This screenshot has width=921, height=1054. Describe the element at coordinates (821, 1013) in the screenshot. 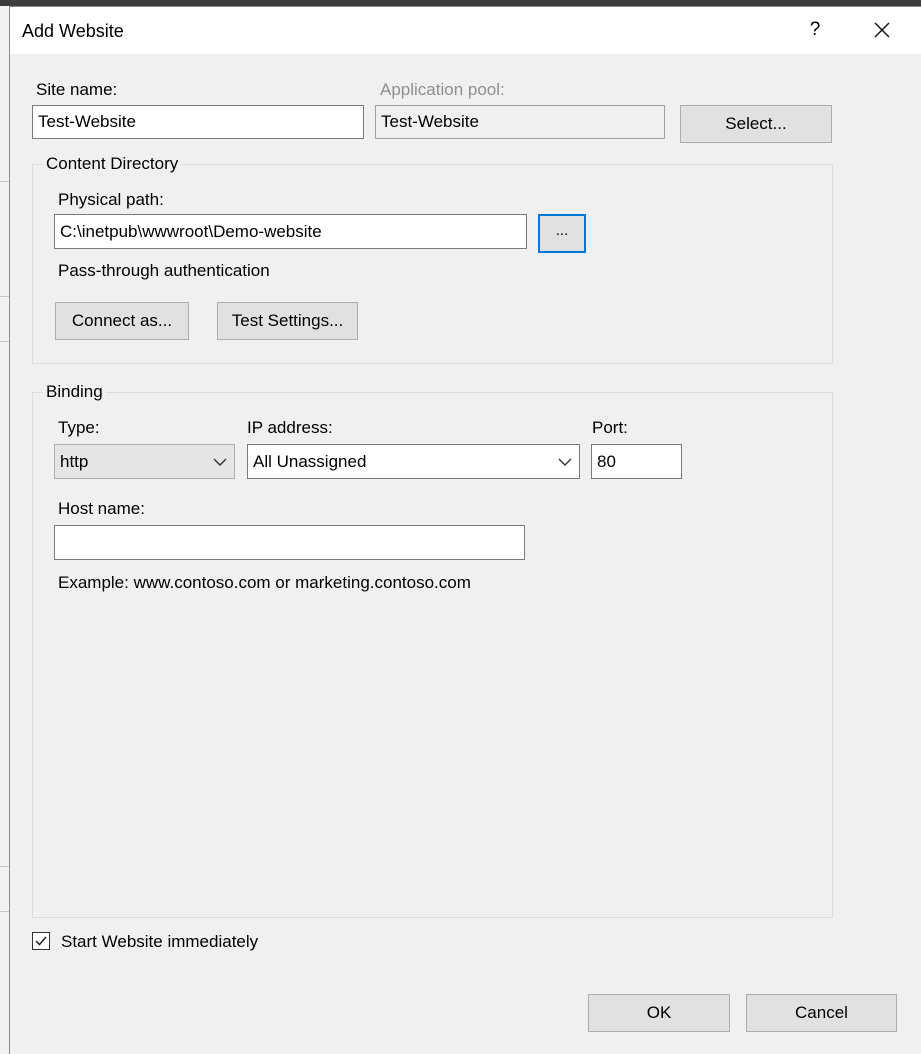

I see `cancel-button: Cancel` at that location.